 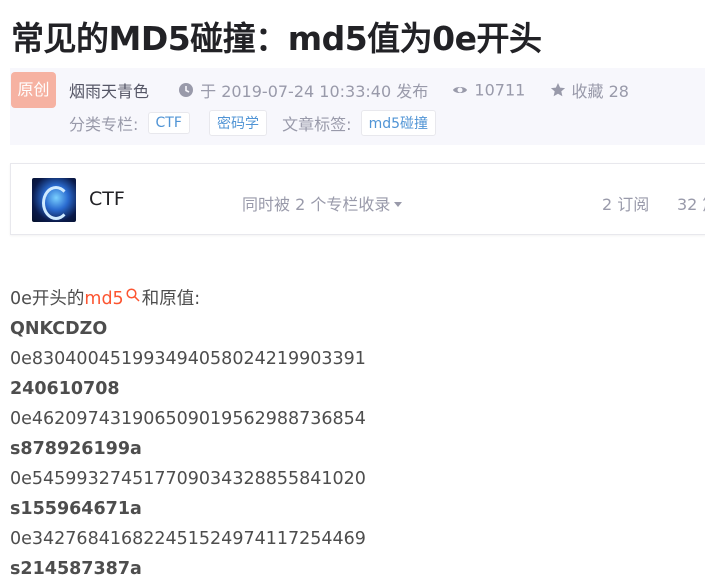 I want to click on md5-hash-line: 0e545993274517709034328855841020, so click(x=188, y=479).